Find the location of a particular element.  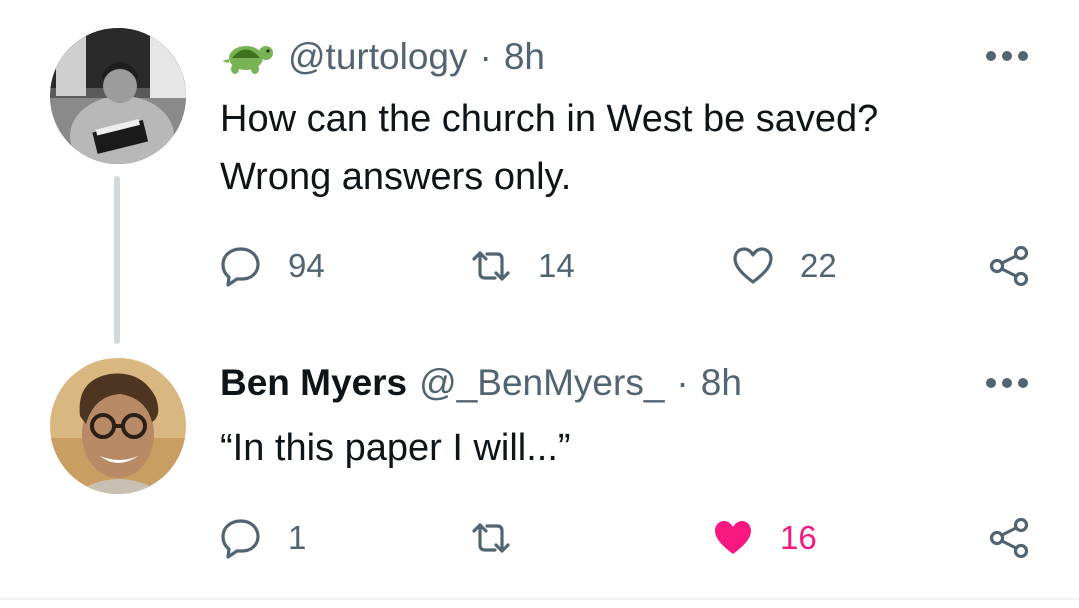

tweet-actions: 1 16 is located at coordinates (630, 538).